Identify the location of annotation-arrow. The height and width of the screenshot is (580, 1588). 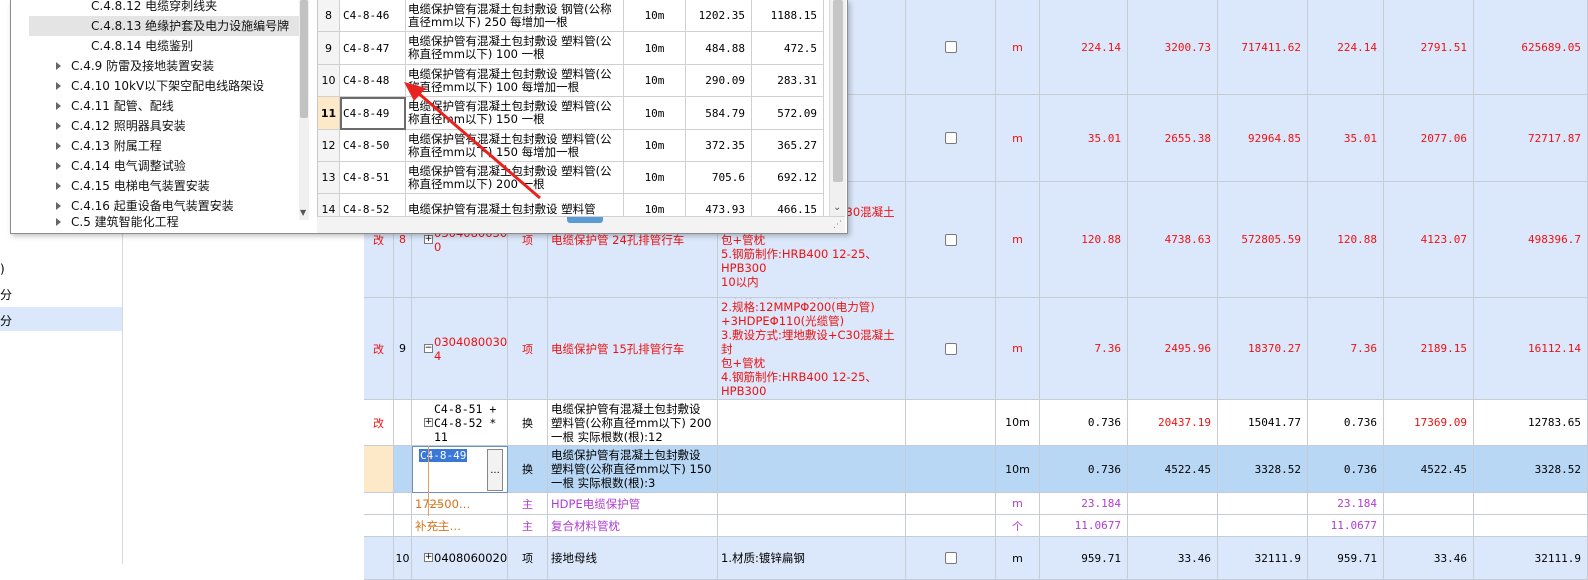
(472, 141).